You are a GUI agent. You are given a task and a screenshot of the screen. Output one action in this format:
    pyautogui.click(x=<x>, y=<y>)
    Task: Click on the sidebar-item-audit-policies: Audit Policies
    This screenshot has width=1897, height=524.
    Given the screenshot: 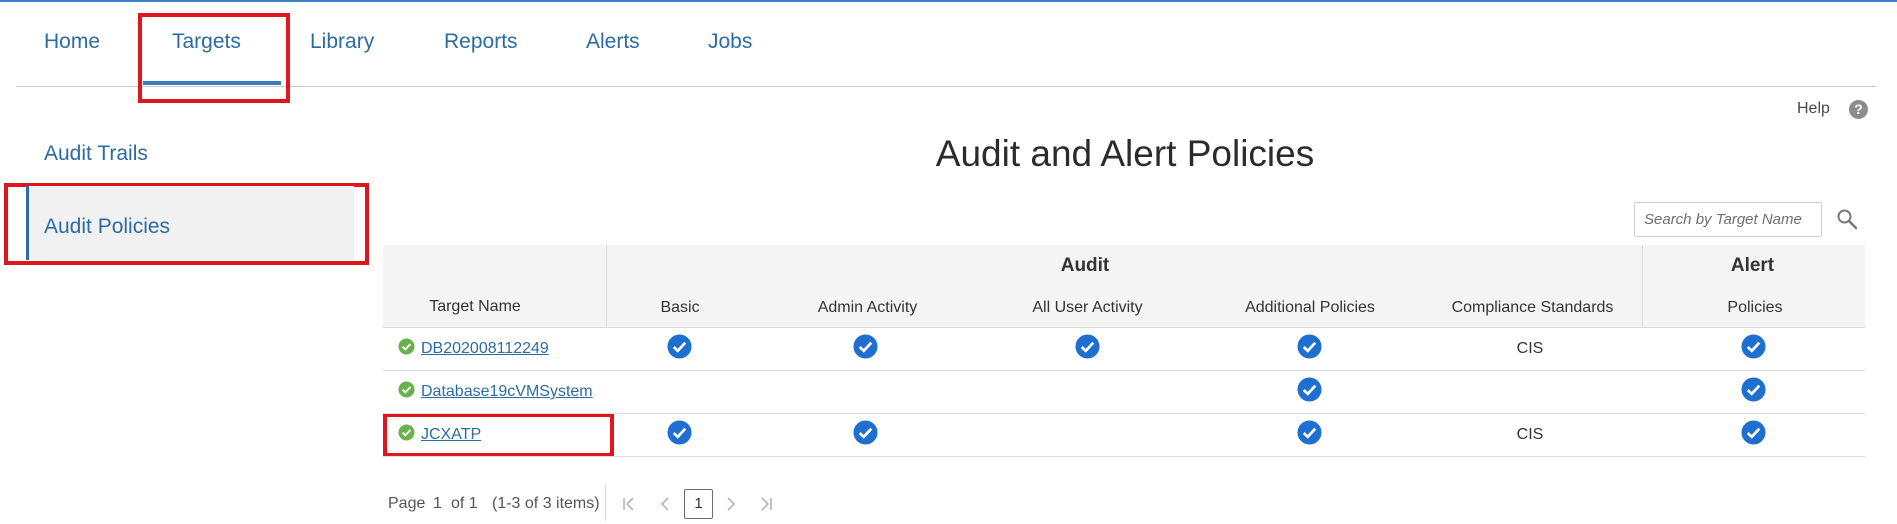 What is the action you would take?
    pyautogui.click(x=107, y=227)
    